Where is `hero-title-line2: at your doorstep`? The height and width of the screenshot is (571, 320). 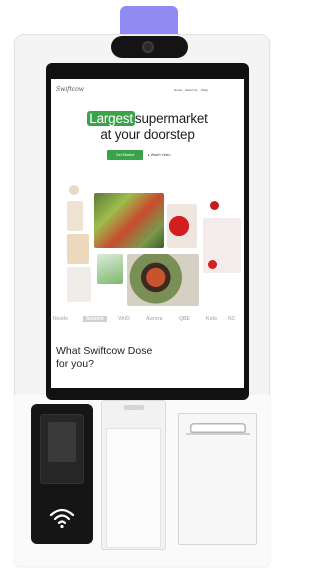 hero-title-line2: at your doorstep is located at coordinates (147, 134).